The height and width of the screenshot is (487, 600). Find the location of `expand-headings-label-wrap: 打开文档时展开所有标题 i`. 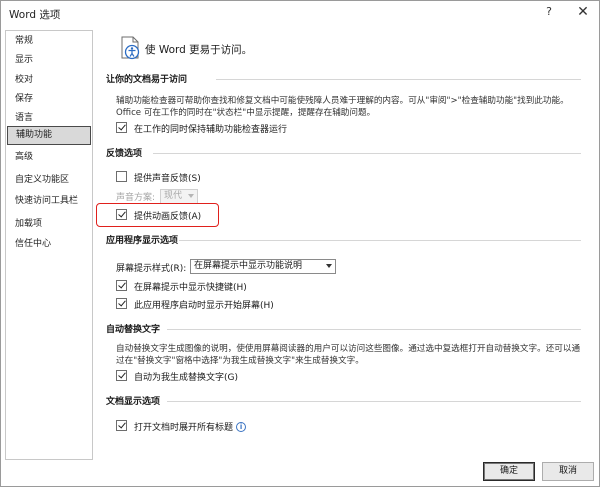

expand-headings-label-wrap: 打开文档时展开所有标题 i is located at coordinates (190, 426).